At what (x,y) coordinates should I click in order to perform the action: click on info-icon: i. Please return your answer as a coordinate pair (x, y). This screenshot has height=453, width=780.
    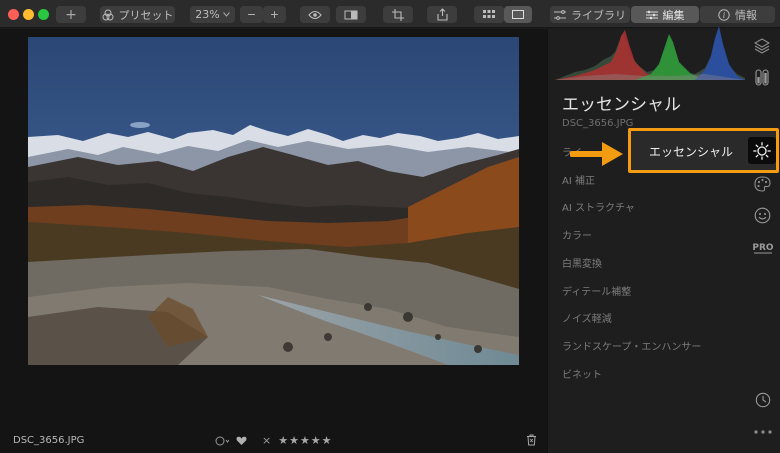
    Looking at the image, I should click on (724, 14).